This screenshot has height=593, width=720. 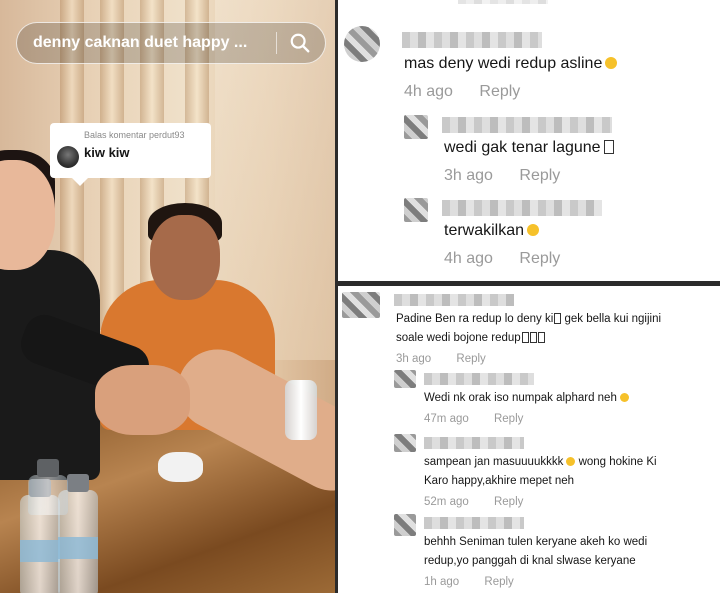 I want to click on comment-text: behhh Seniman tulen keryane akeh ko wedi, so click(x=536, y=542).